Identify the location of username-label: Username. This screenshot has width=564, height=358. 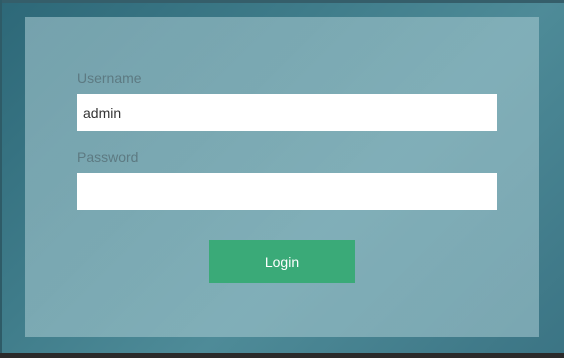
(109, 78).